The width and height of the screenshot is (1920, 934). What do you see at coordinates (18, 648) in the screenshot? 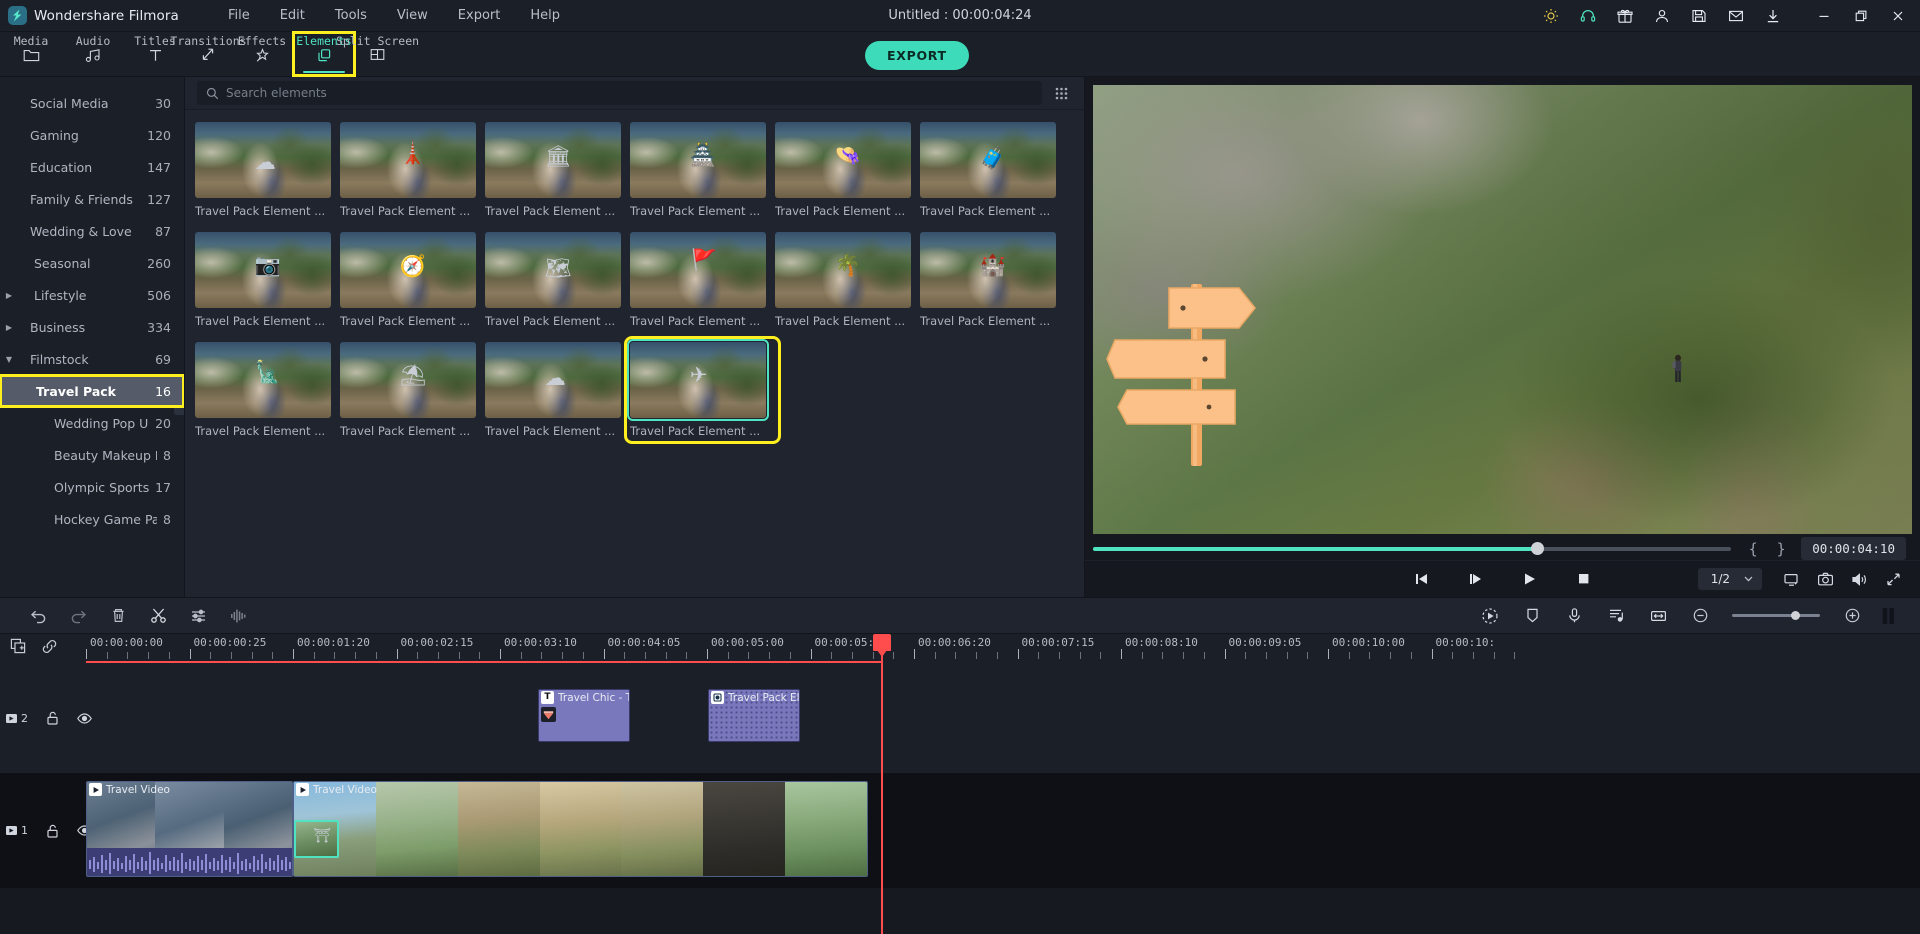
I see `add-track-icon` at bounding box center [18, 648].